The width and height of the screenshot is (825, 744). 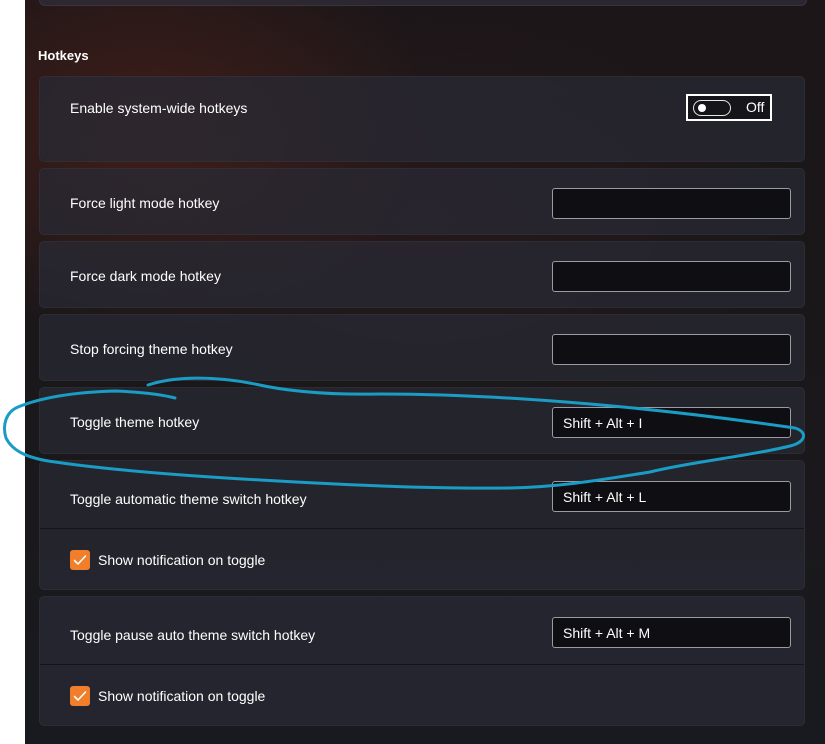 What do you see at coordinates (422, 420) in the screenshot?
I see `toggle-theme-hotkey-card: Toggle theme hotkey Shift + Alt + I` at bounding box center [422, 420].